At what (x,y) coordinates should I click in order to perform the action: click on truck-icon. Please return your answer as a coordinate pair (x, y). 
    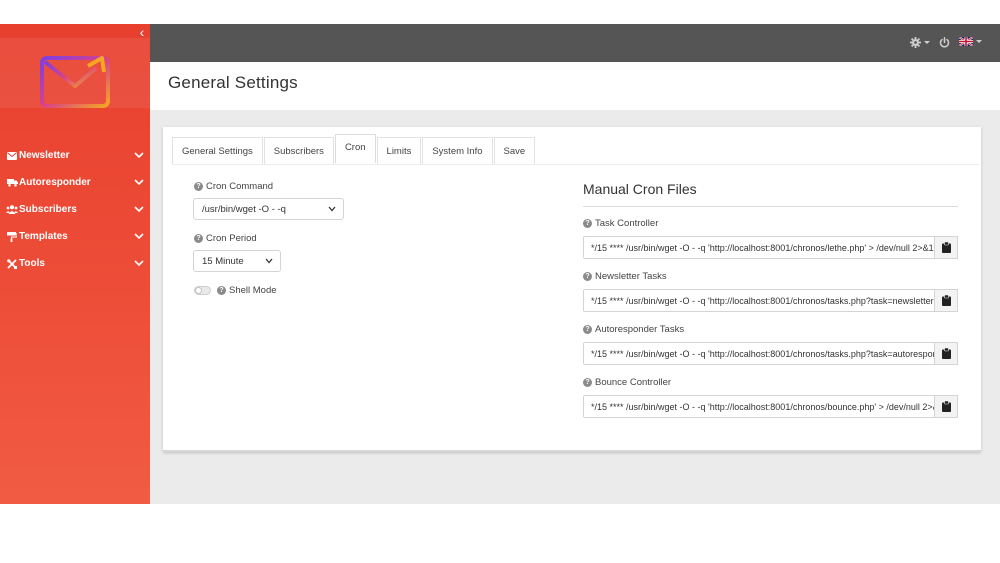
    Looking at the image, I should click on (12, 183).